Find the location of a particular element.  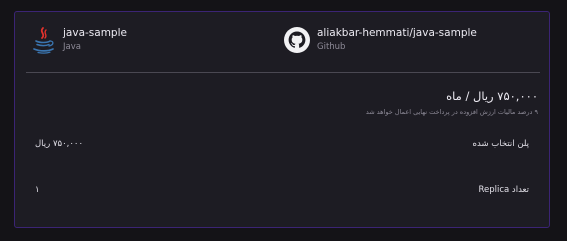

selected-plan-value: ۷۵۰,۰۰۰ ریال is located at coordinates (59, 144).